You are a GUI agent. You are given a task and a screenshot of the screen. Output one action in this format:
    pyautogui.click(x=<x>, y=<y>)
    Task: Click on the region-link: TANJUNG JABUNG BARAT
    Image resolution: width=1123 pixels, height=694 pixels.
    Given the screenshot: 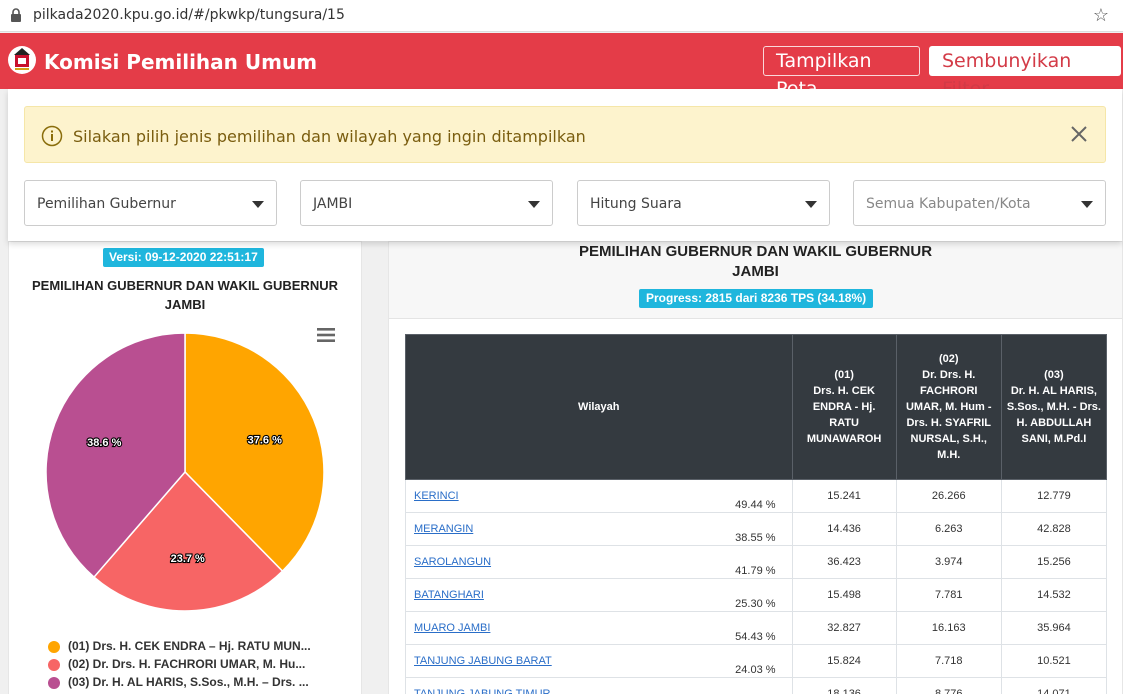 What is the action you would take?
    pyautogui.click(x=483, y=661)
    